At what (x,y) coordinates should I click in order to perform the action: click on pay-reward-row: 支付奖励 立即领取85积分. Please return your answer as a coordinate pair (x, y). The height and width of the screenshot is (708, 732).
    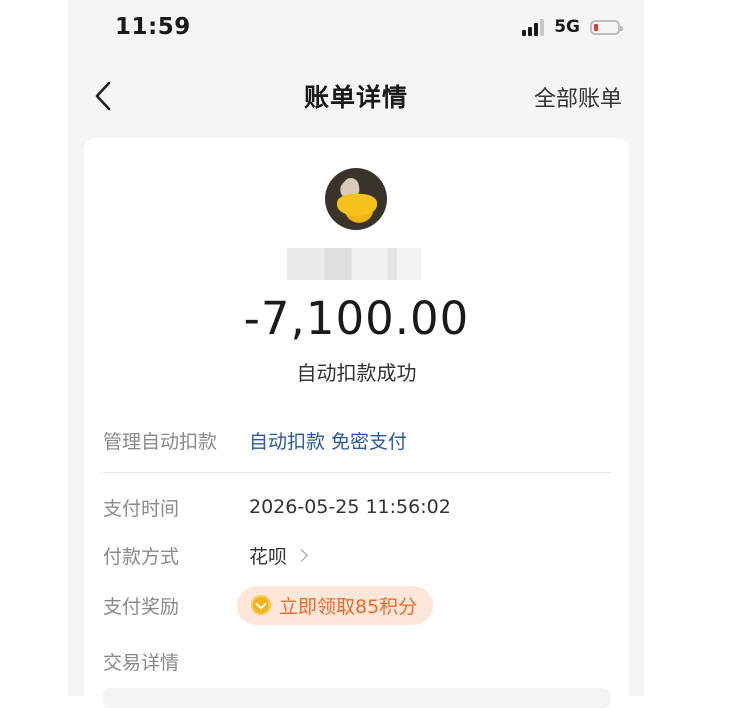
    Looking at the image, I should click on (357, 605).